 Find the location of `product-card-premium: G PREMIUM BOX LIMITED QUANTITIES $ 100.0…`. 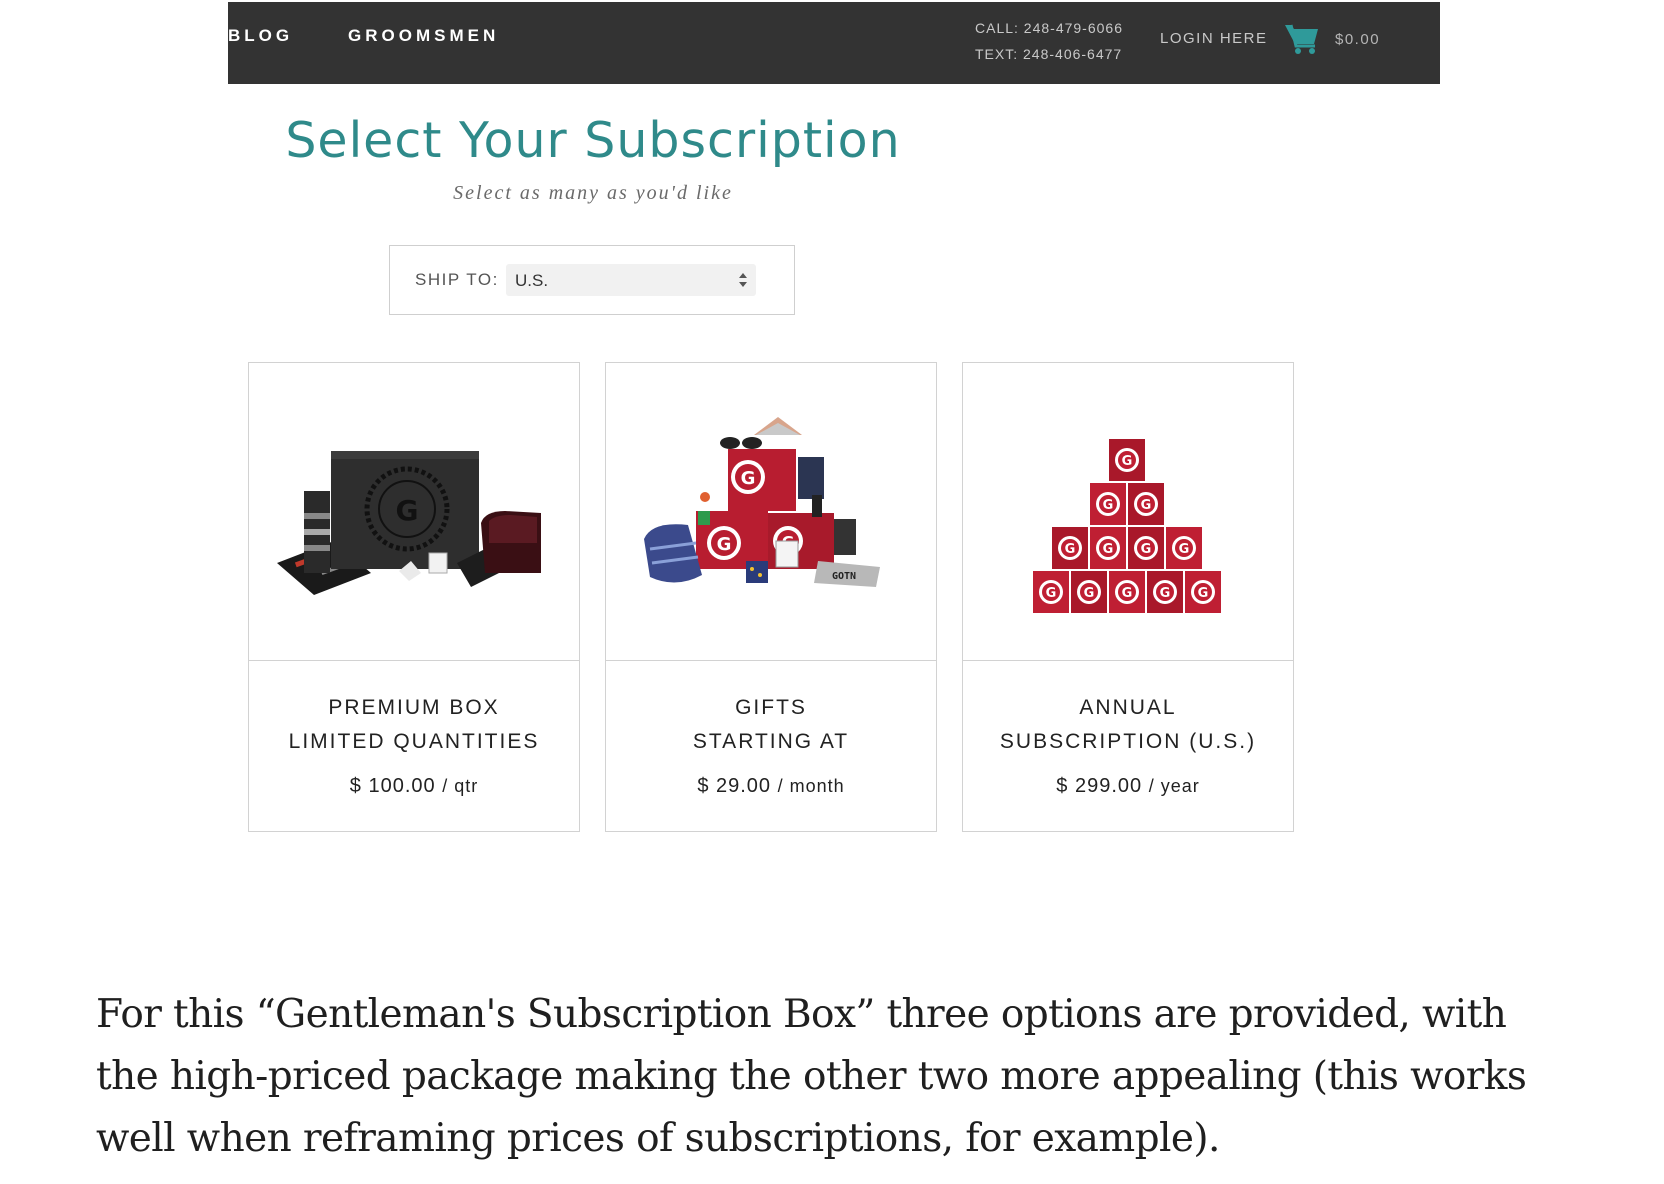

product-card-premium: G PREMIUM BOX LIMITED QUANTITIES $ 100.0… is located at coordinates (414, 597).